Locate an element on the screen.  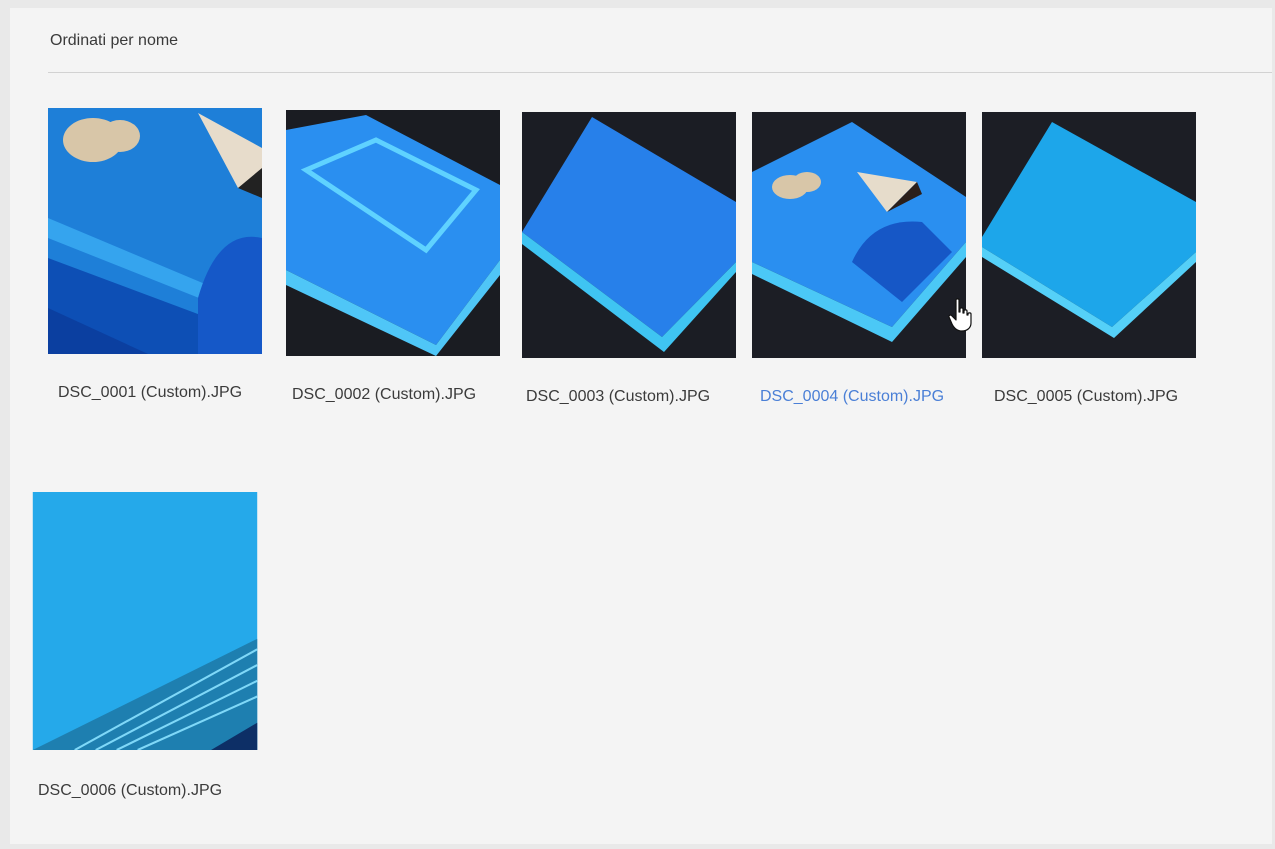
plain-blue-book-image is located at coordinates (629, 235).